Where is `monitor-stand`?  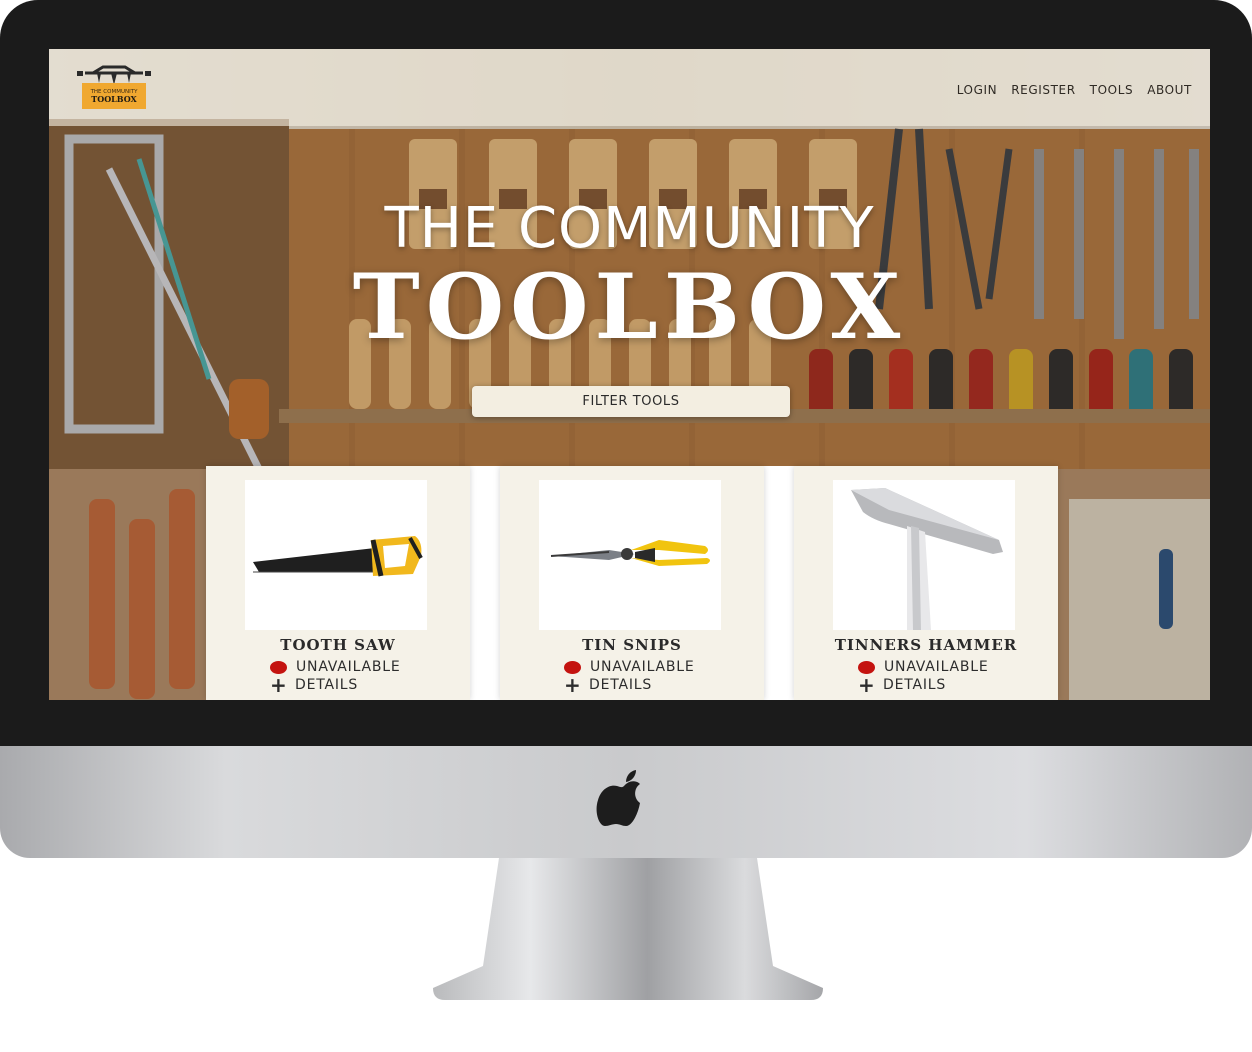 monitor-stand is located at coordinates (628, 929).